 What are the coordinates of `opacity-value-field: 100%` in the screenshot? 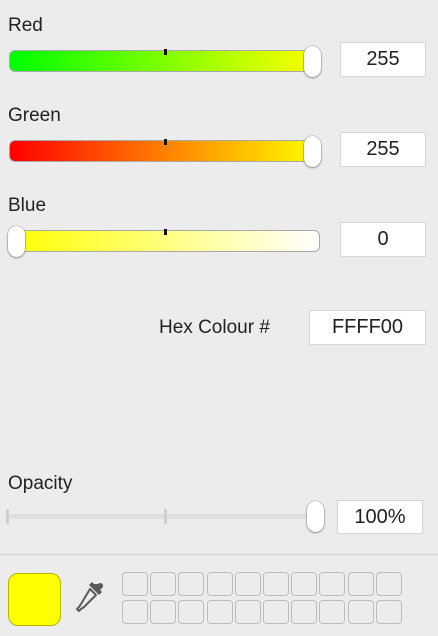 It's located at (380, 517).